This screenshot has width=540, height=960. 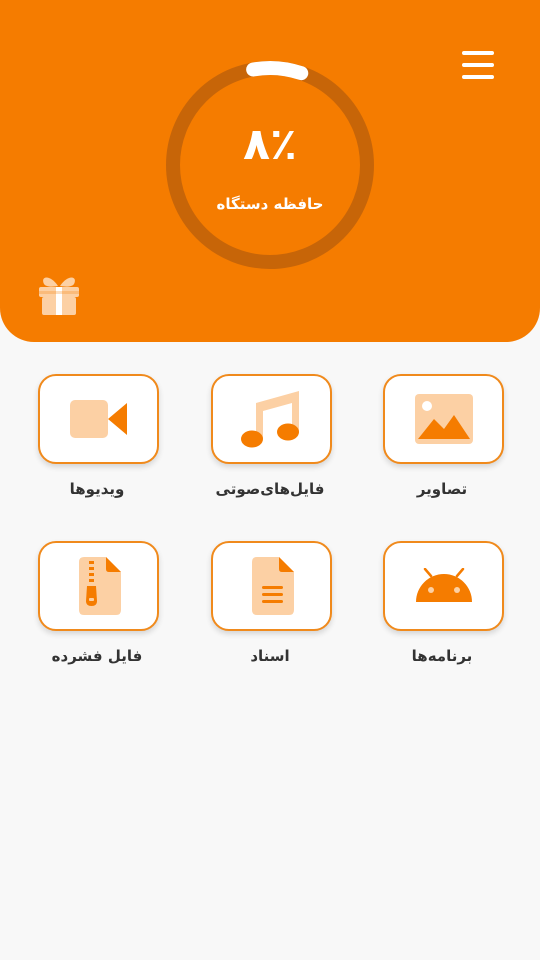 I want to click on apps-label: برنامه‌ها, so click(x=442, y=656).